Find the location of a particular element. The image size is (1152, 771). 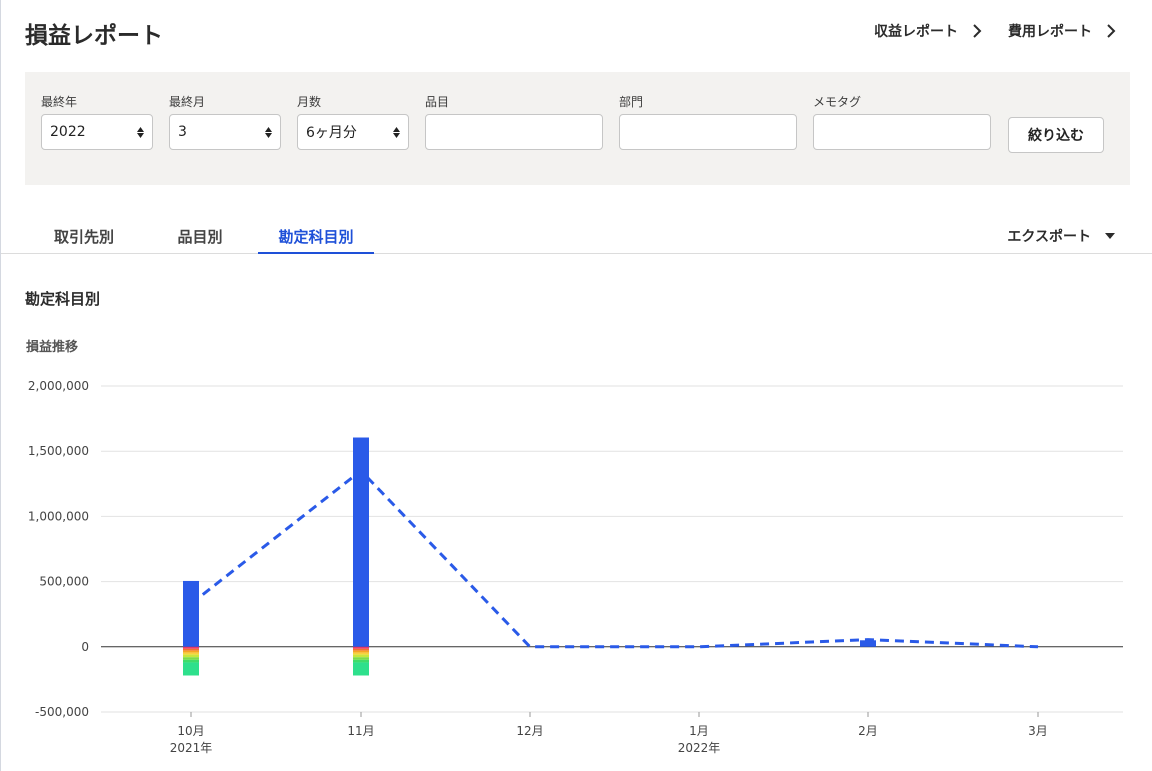

year-field: 最終年 2022 is located at coordinates (97, 122).